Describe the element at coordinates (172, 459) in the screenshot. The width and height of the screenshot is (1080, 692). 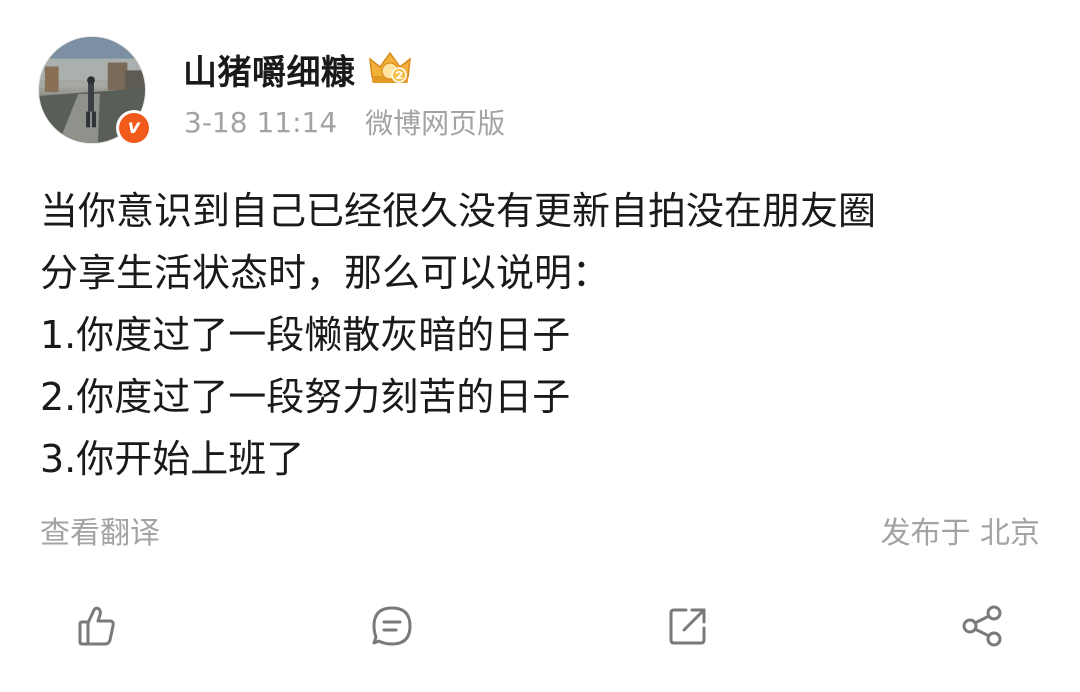
I see `content-line: 3.你开始上班了` at that location.